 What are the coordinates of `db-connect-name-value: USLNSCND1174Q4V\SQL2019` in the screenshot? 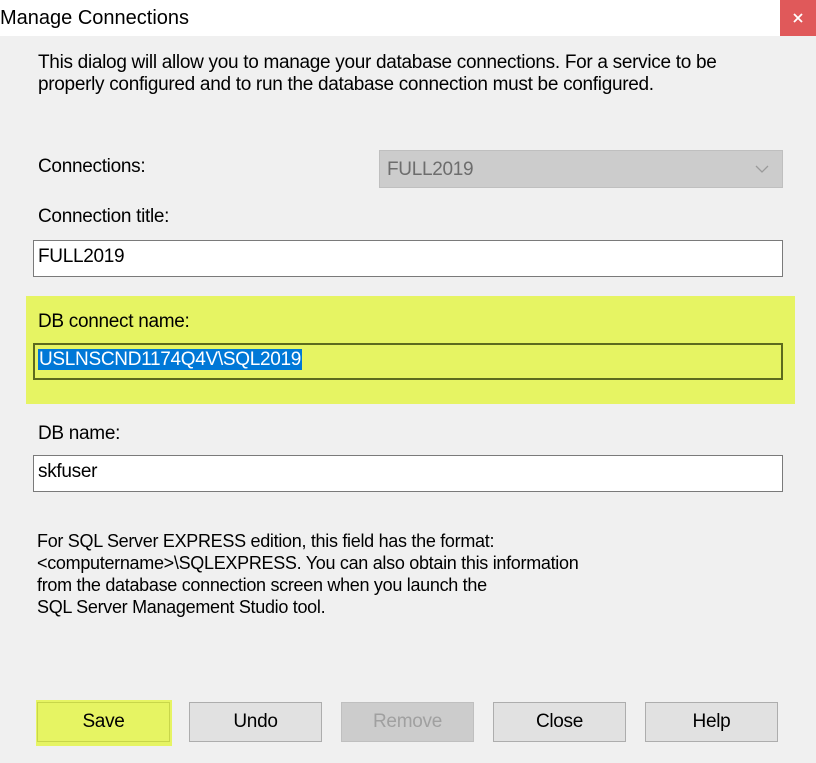 It's located at (170, 359).